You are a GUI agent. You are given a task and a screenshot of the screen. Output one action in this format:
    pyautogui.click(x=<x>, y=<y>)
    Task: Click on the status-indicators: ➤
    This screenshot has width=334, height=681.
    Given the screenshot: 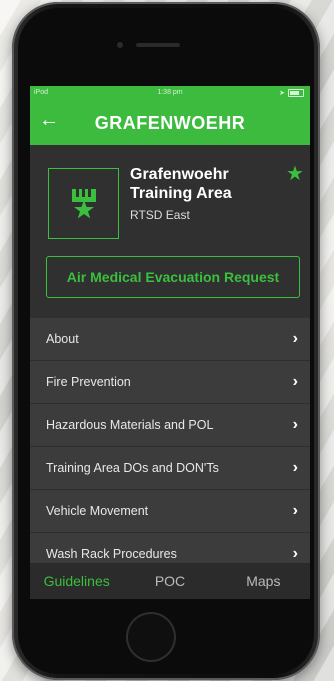 What is the action you would take?
    pyautogui.click(x=291, y=93)
    